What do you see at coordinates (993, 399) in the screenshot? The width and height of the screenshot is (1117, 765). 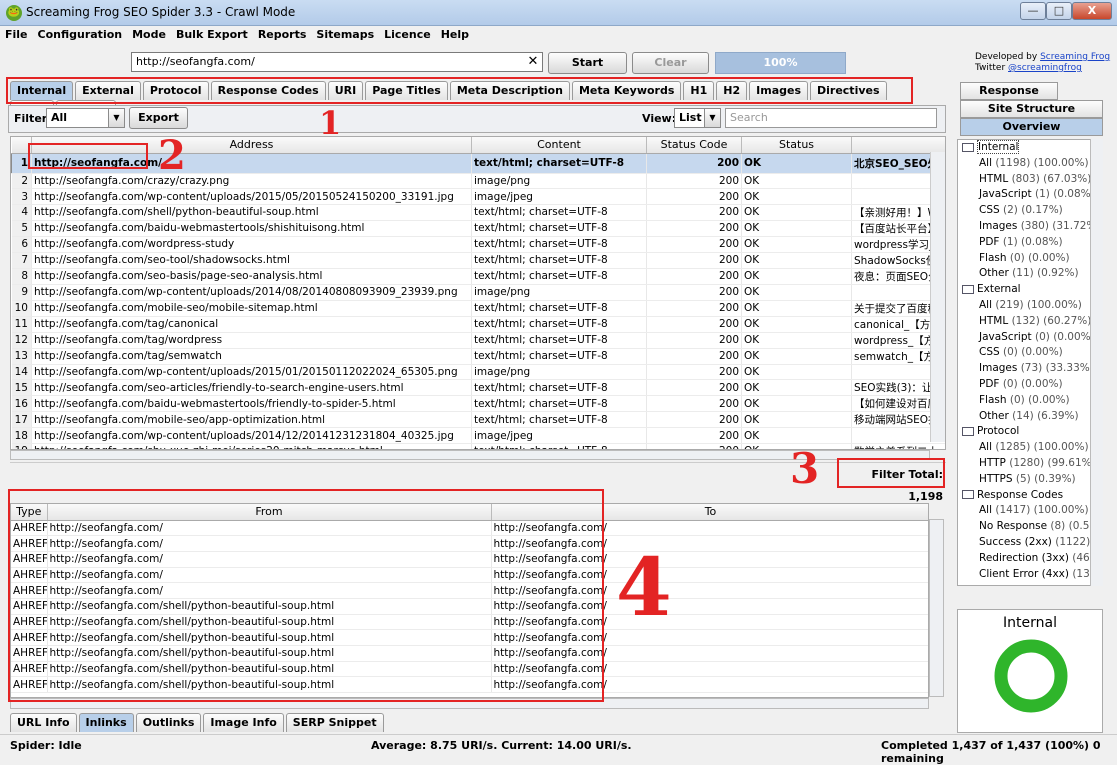 I see `tree-item-label: Flash` at bounding box center [993, 399].